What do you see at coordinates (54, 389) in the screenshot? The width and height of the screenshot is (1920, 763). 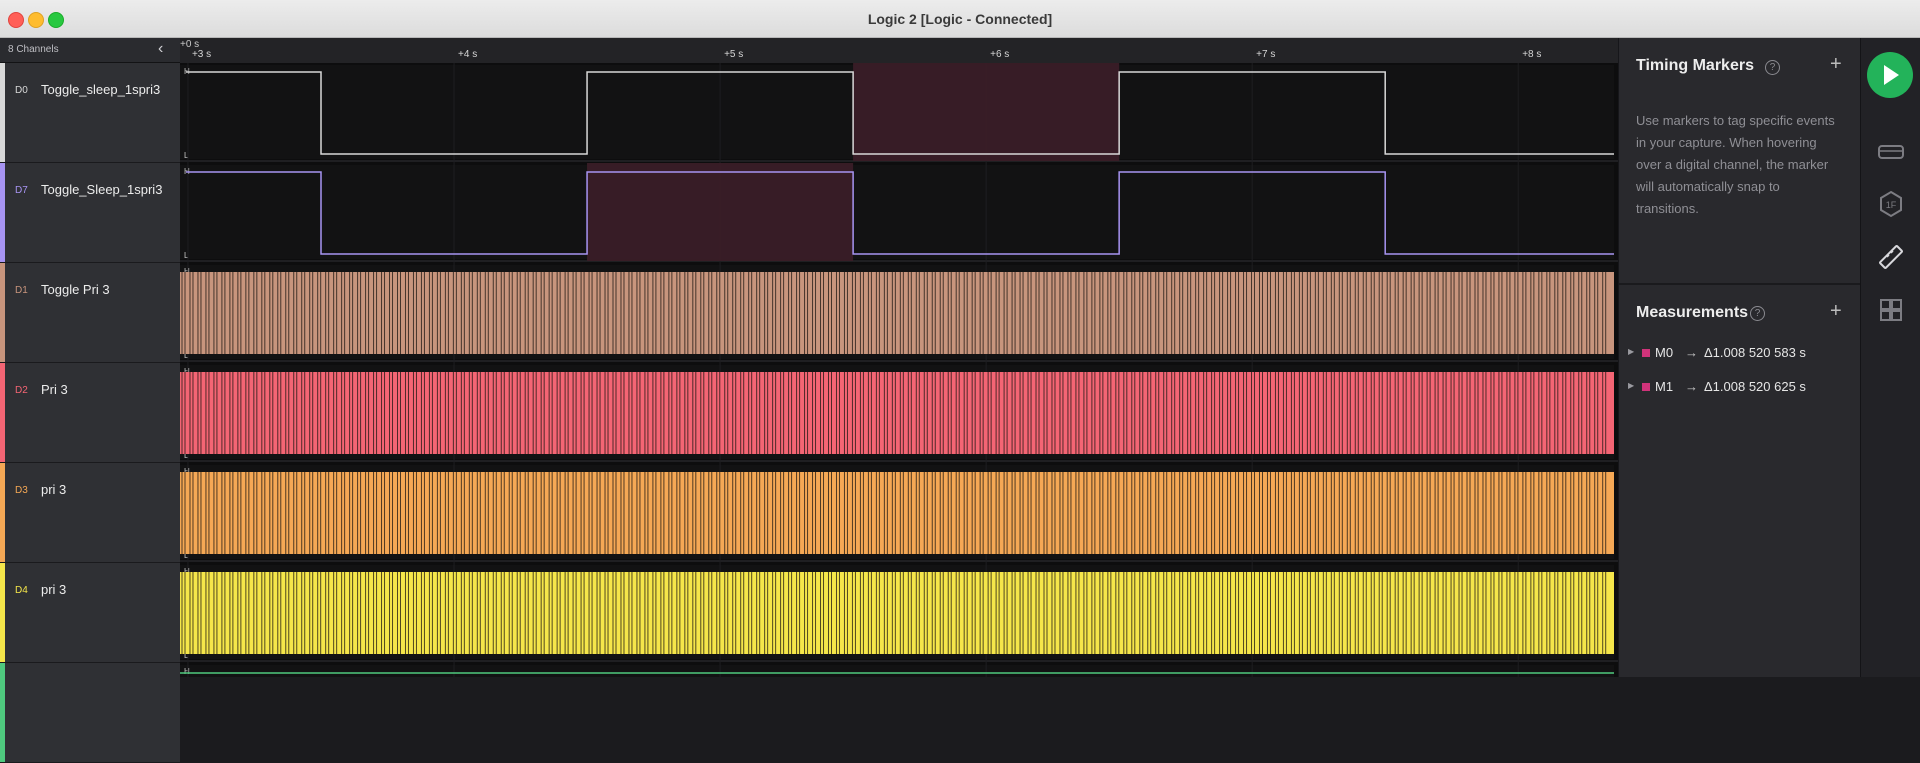 I see `channel-name: Pri 3` at bounding box center [54, 389].